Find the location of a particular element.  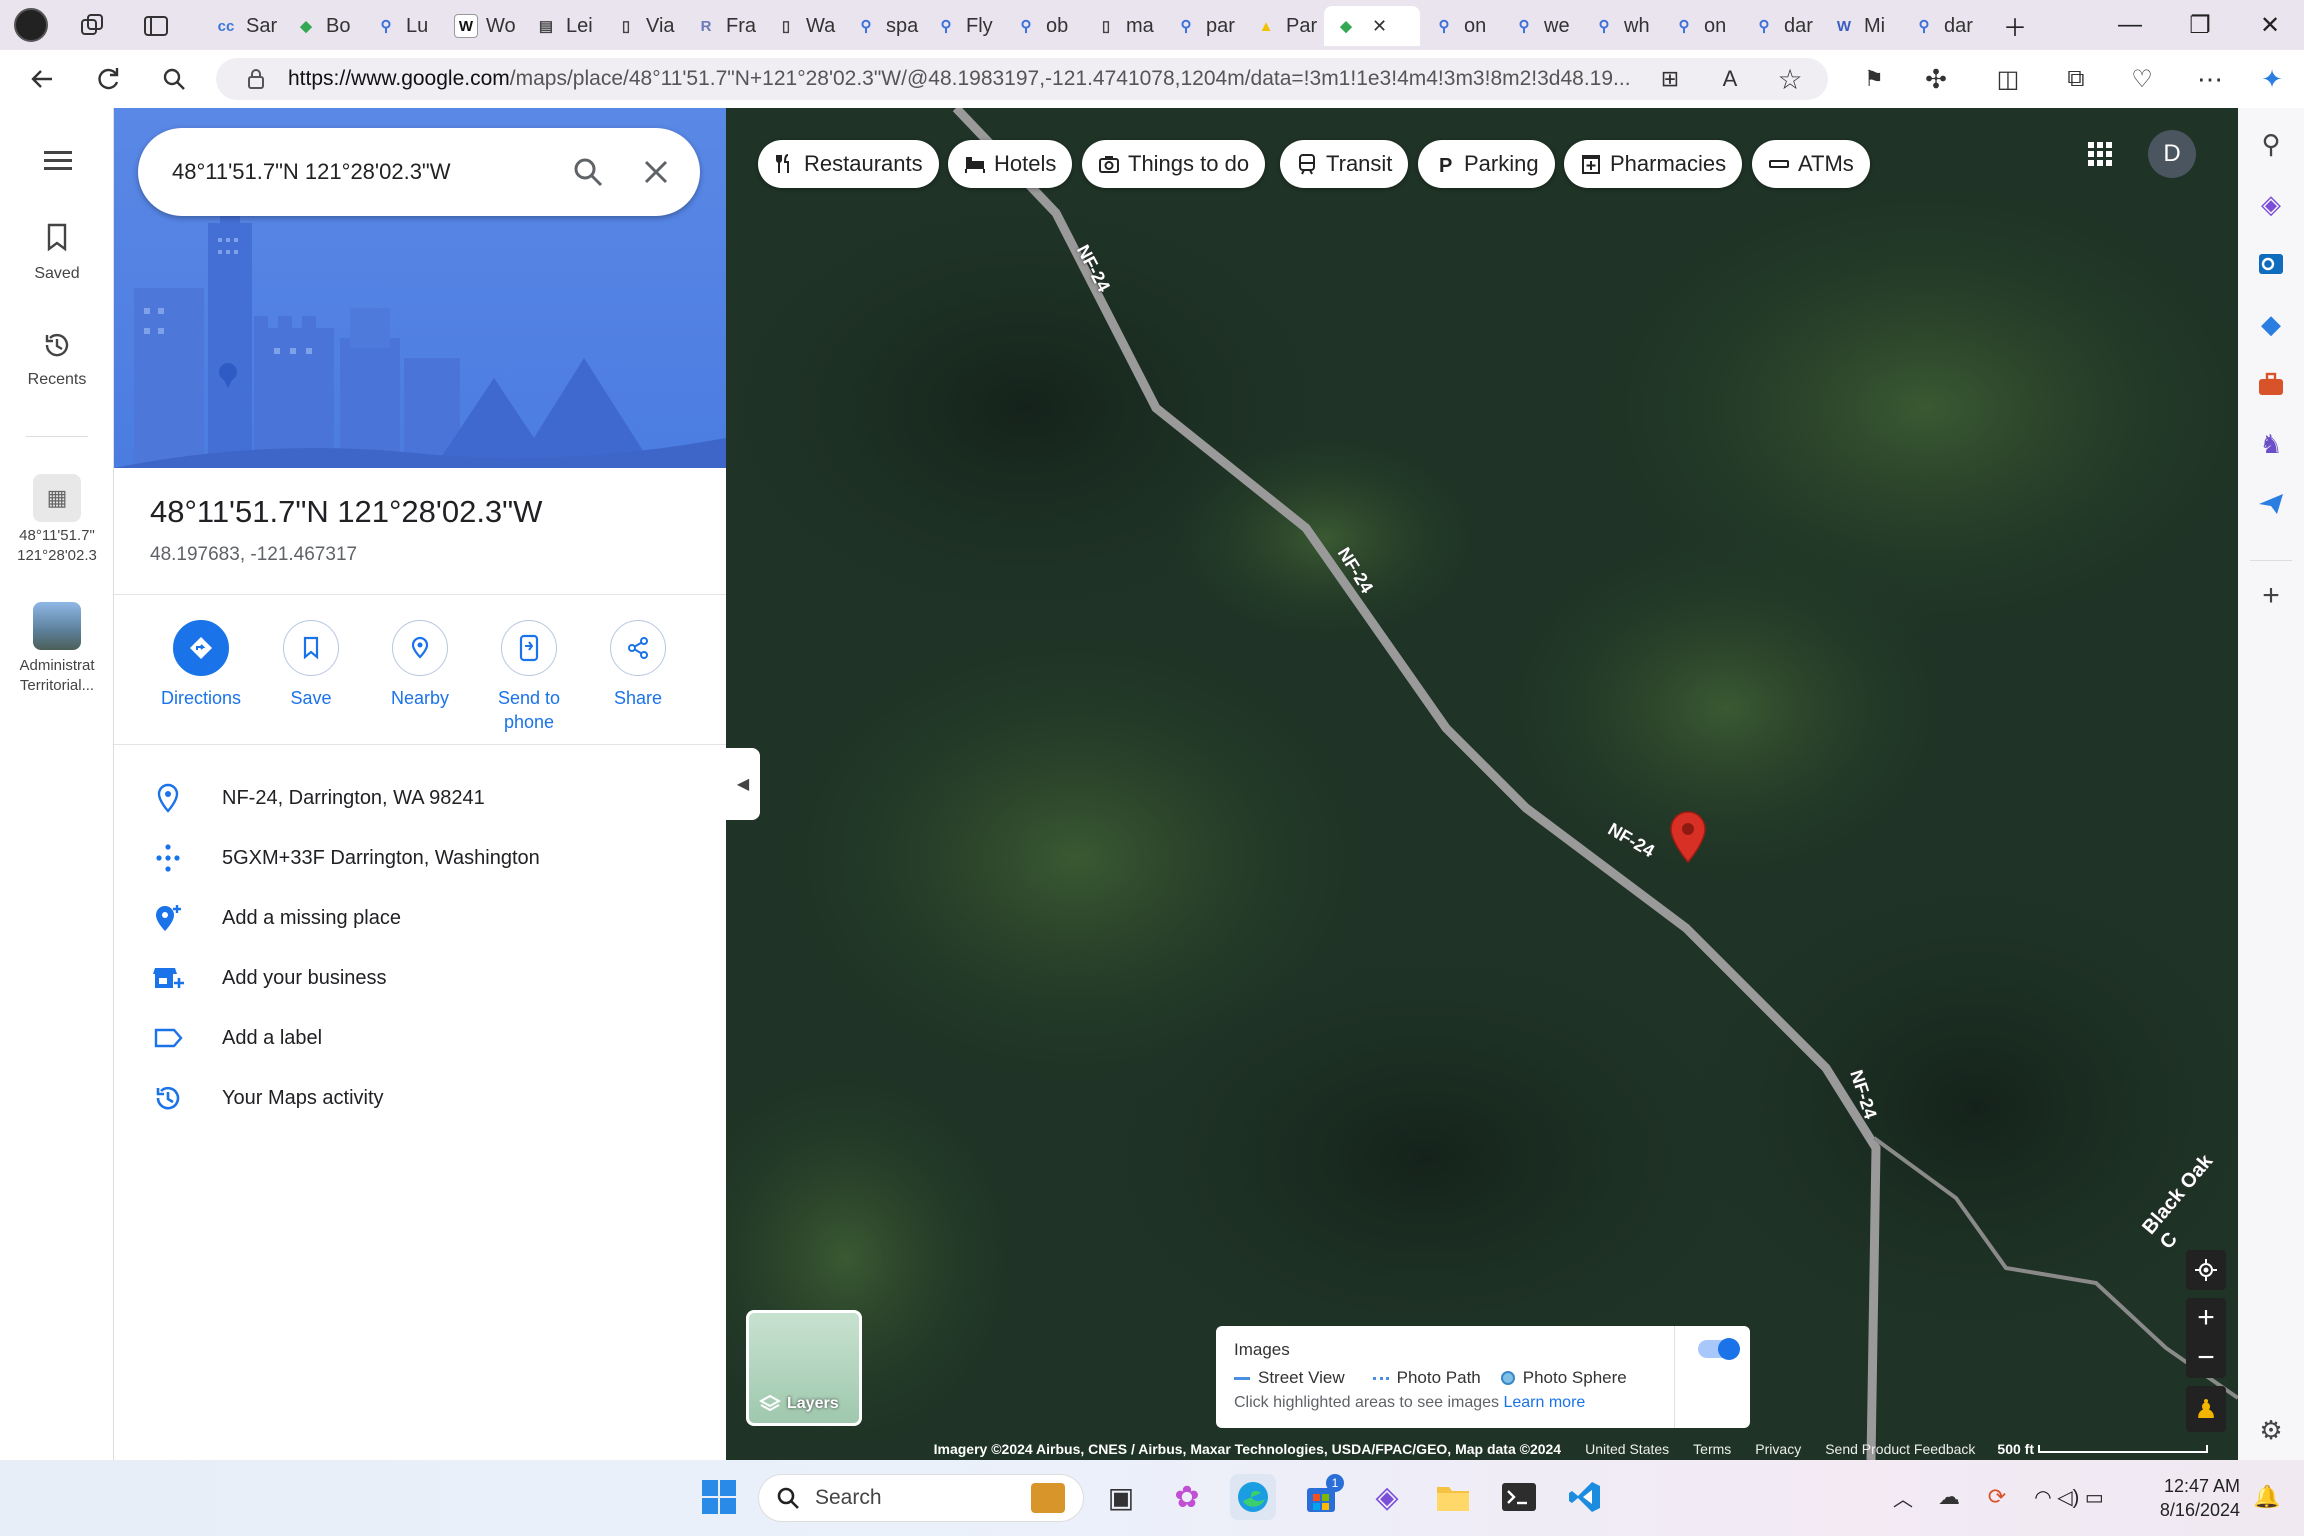

add-icon: + is located at coordinates (2271, 595).